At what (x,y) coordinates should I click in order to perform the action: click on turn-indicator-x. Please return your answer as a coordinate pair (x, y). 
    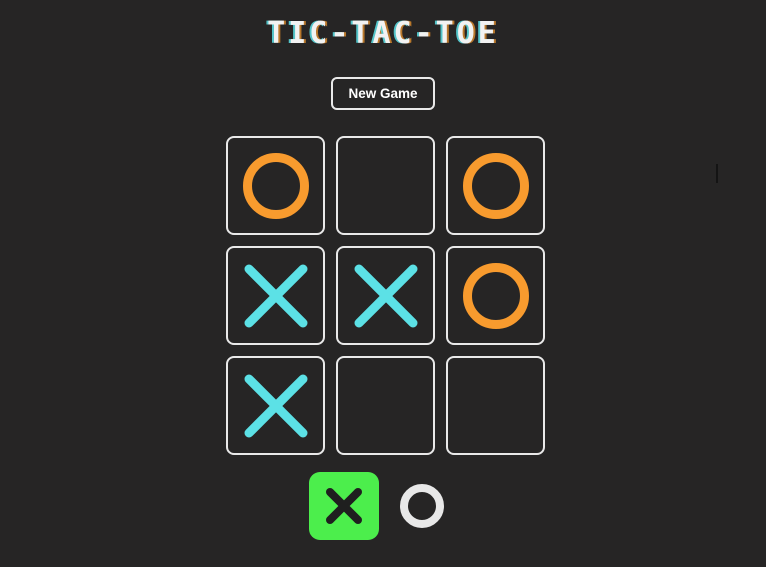
    Looking at the image, I should click on (344, 506).